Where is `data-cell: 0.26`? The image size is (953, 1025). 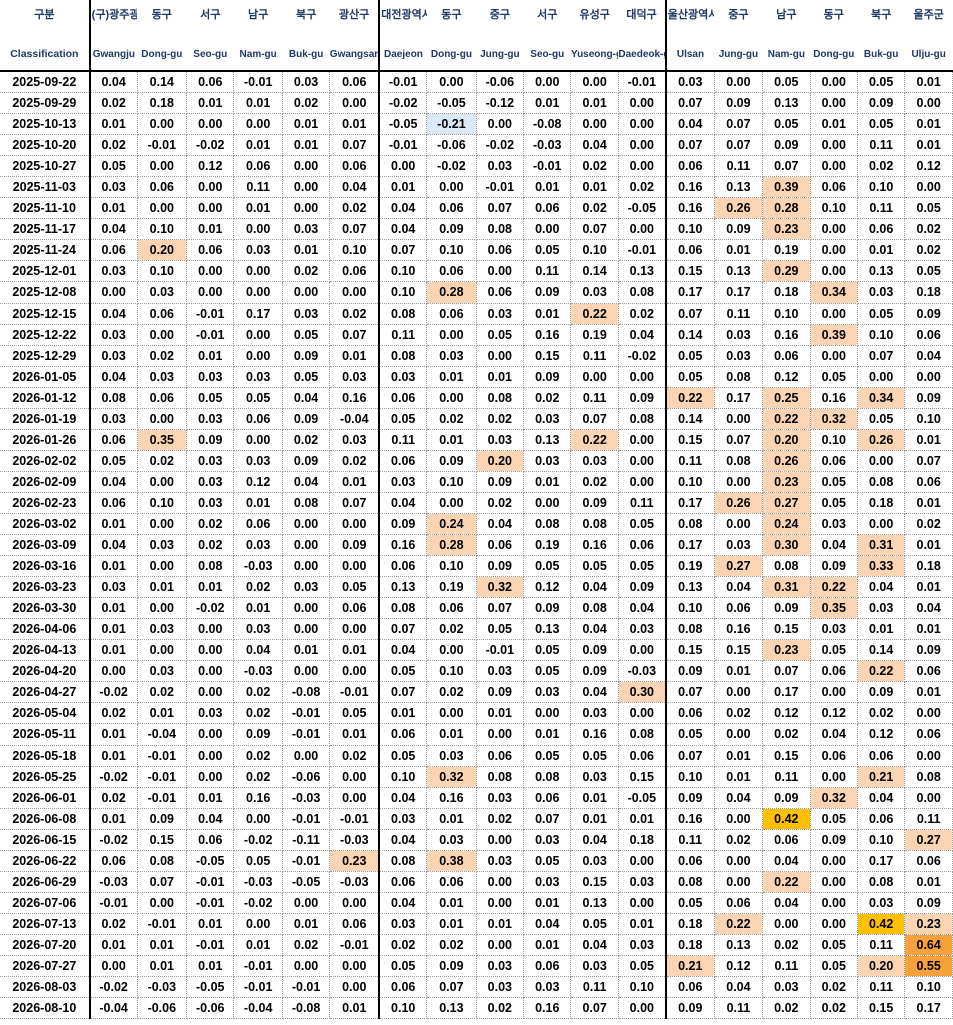
data-cell: 0.26 is located at coordinates (739, 503).